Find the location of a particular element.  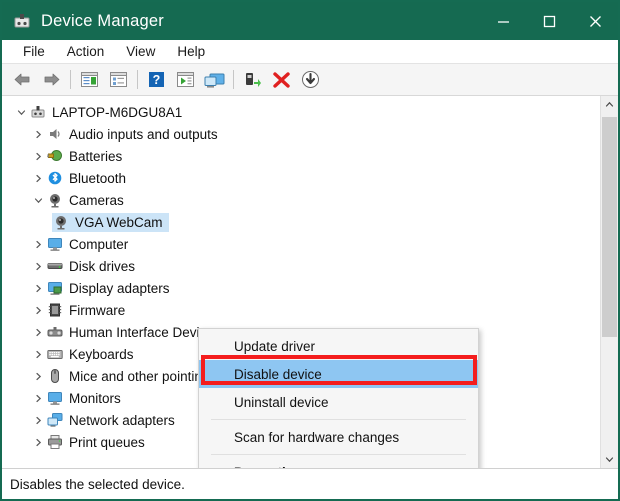

tree-item-disk-drives: Disk drives is located at coordinates (301, 266).